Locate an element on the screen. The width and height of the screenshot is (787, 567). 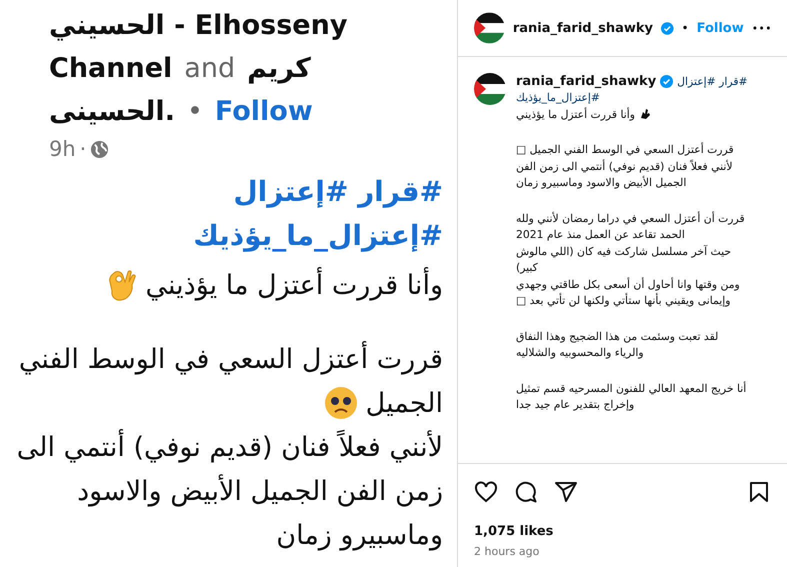
more-options-icon is located at coordinates (761, 28).